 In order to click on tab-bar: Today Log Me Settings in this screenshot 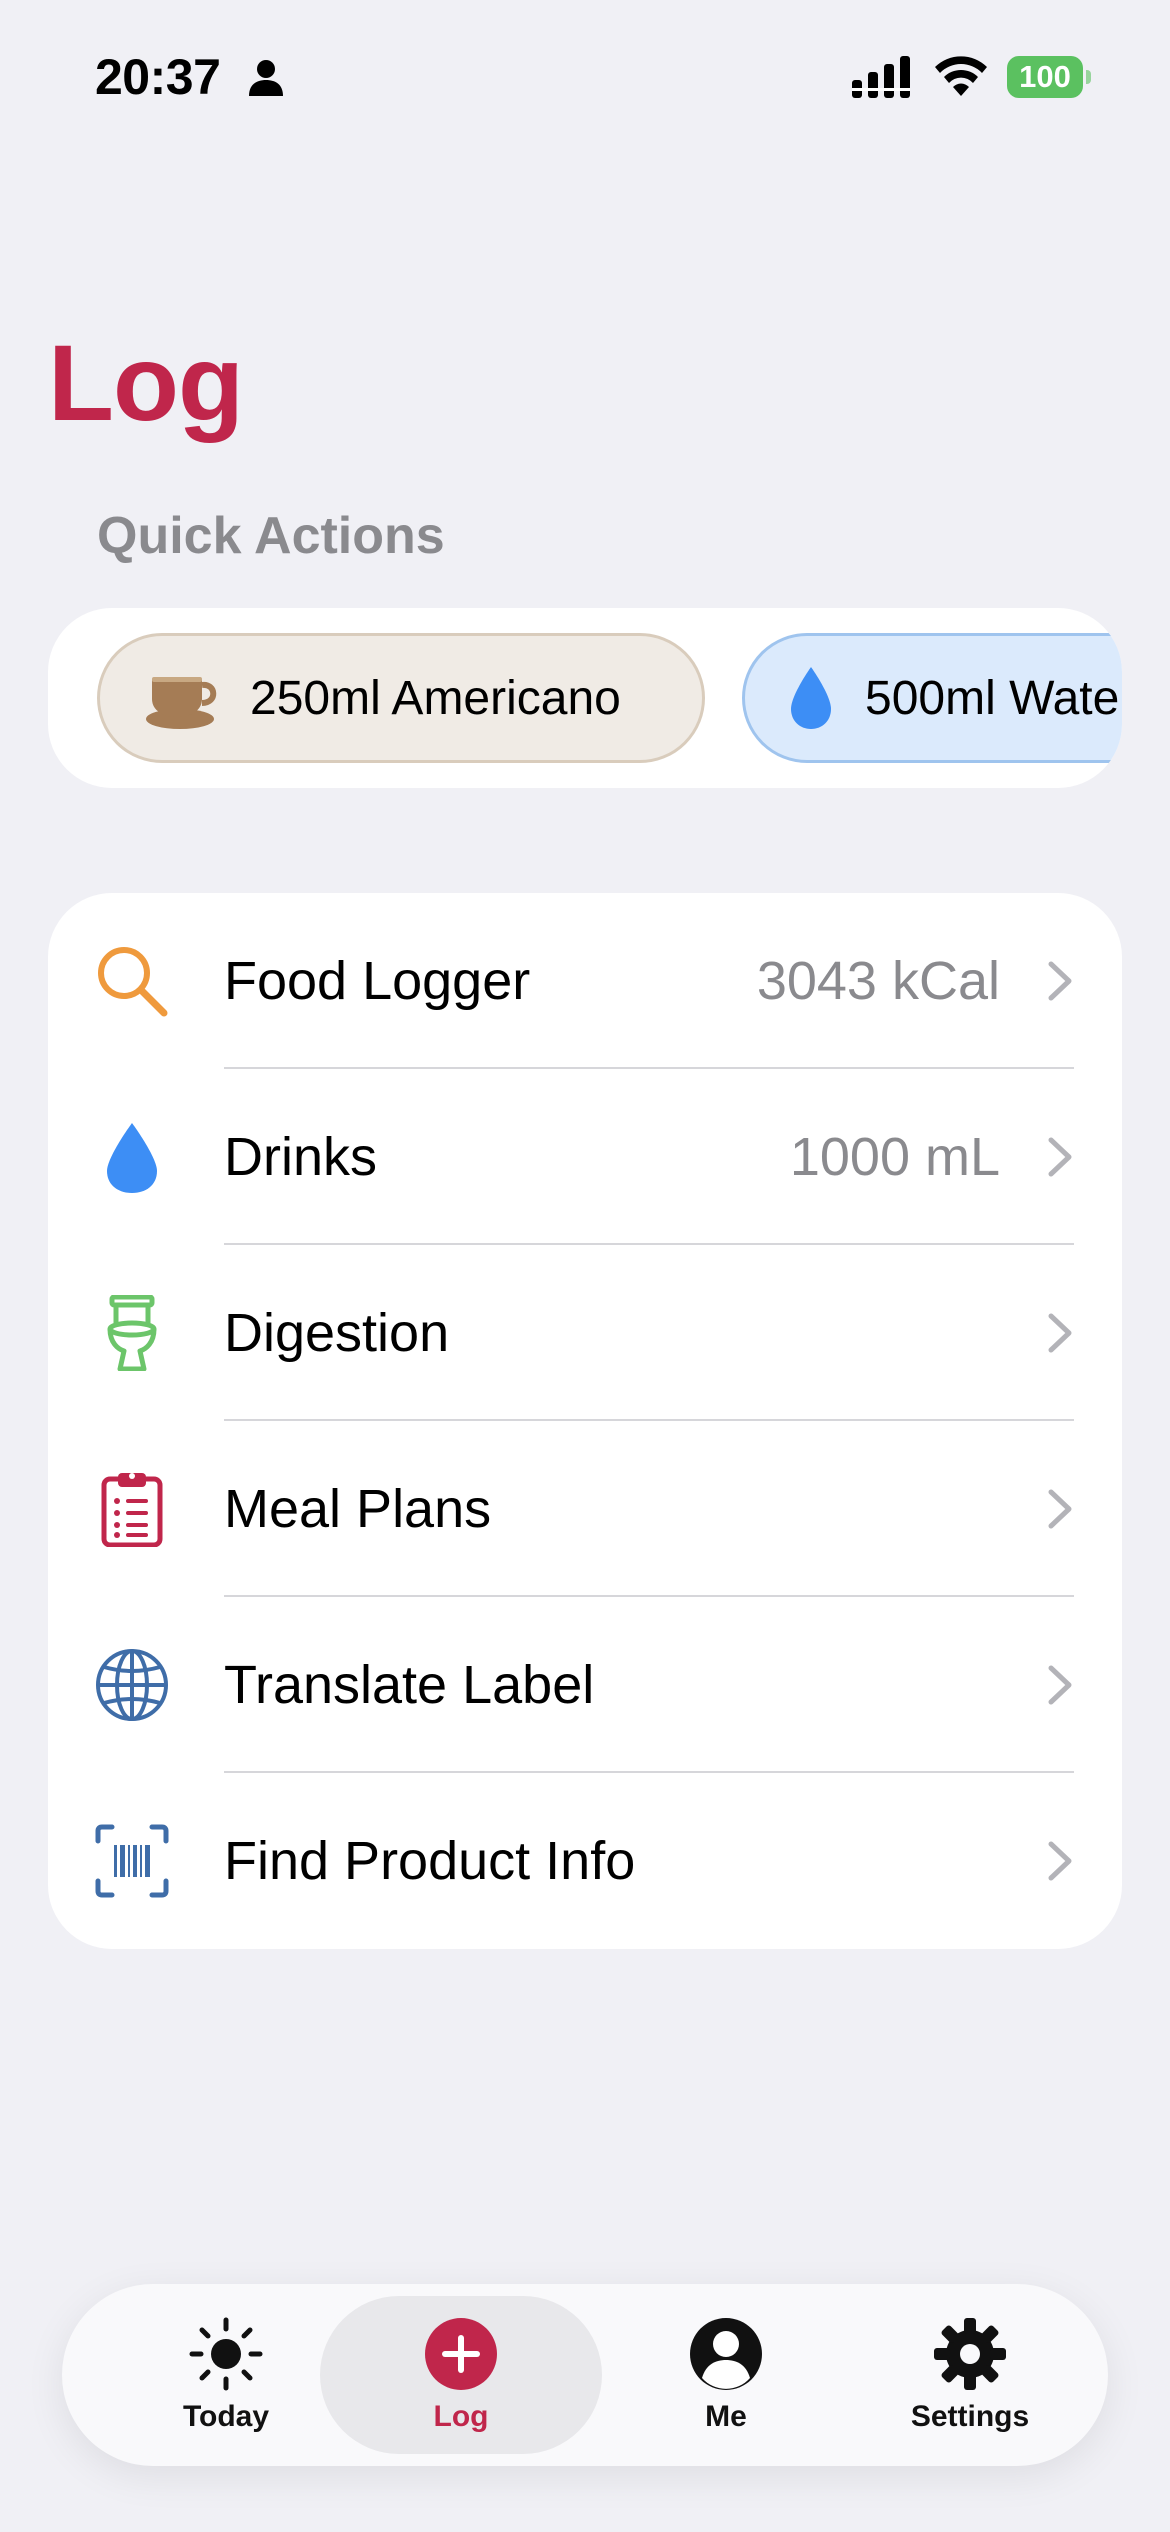, I will do `click(585, 2375)`.